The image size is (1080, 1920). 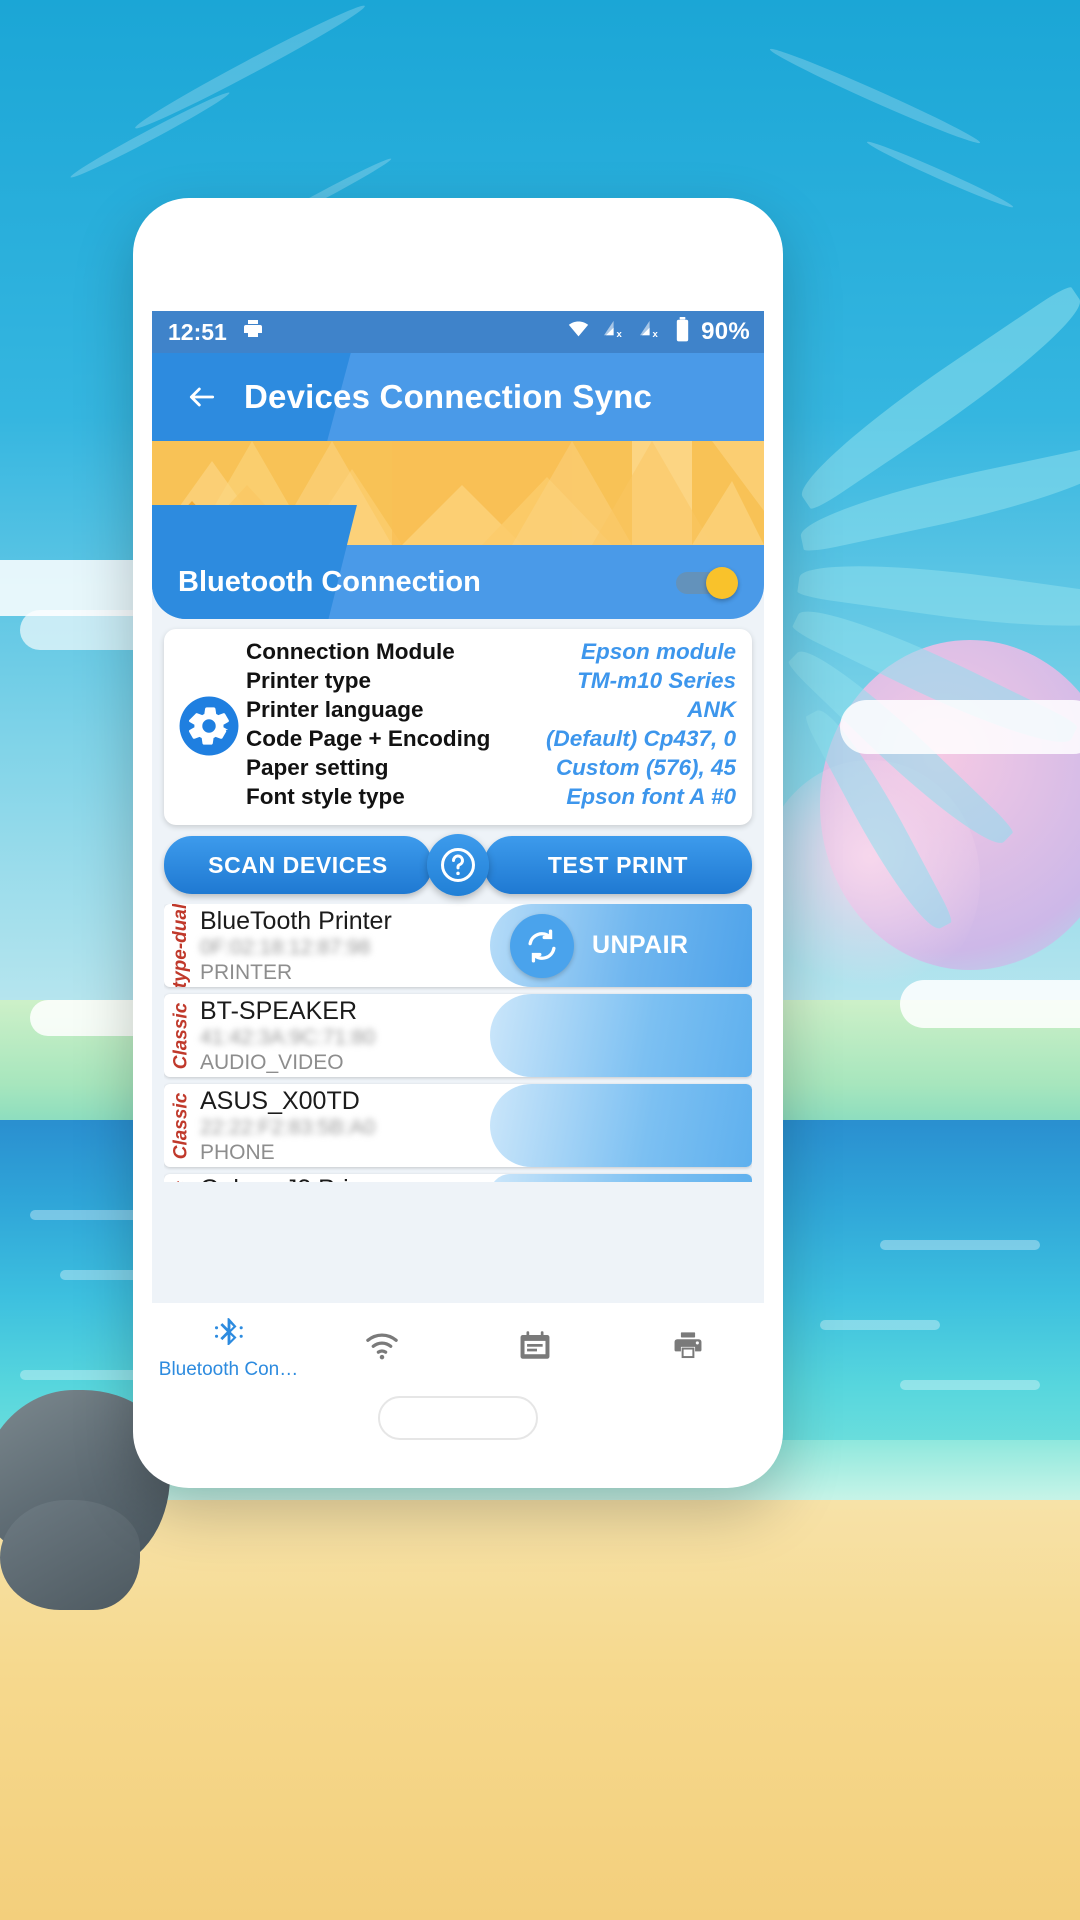 I want to click on app-bar: Devices Connection Sync, so click(x=458, y=397).